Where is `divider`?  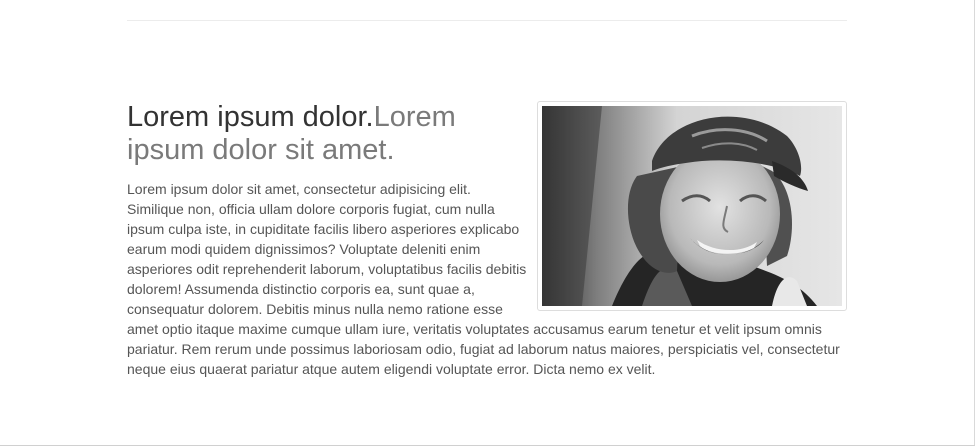 divider is located at coordinates (487, 20).